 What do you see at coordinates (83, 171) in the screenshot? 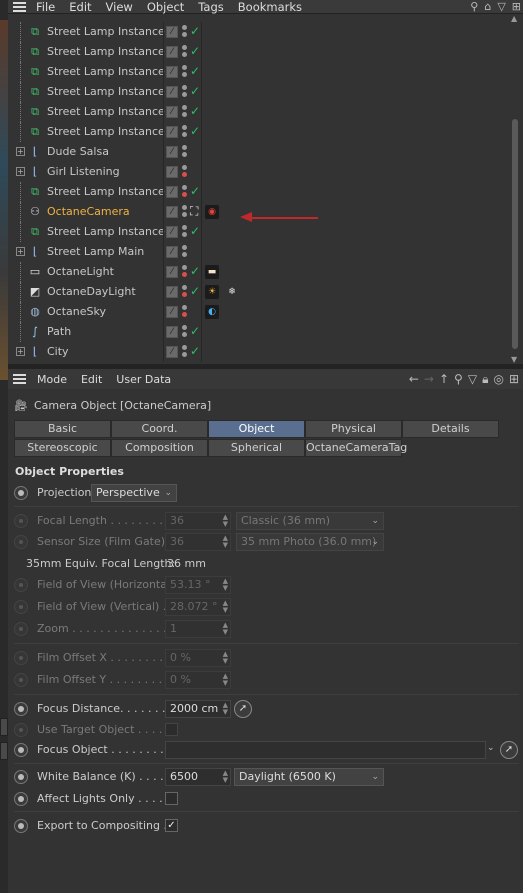
I see `object-name: Girl Listening` at bounding box center [83, 171].